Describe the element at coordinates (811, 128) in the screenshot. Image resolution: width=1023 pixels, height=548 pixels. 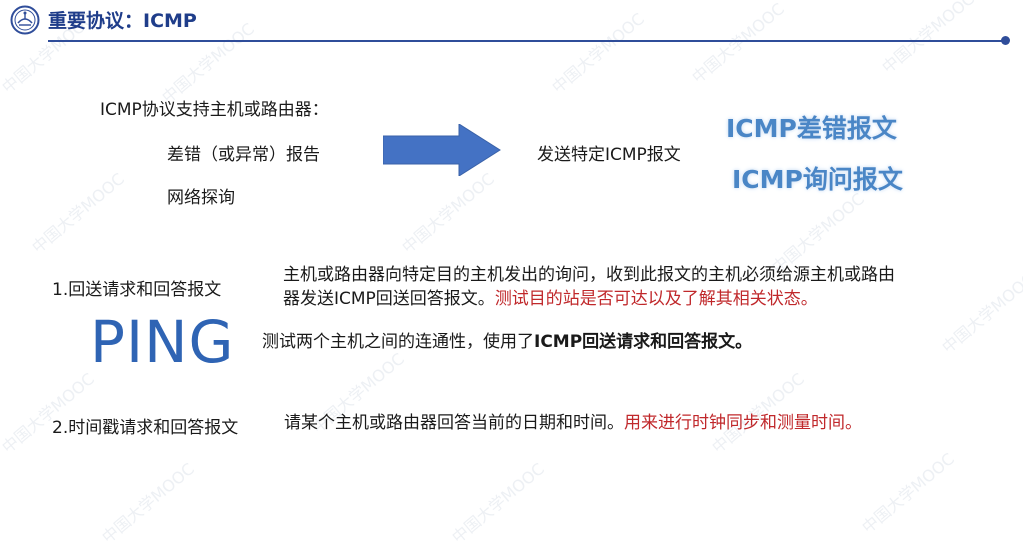
I see `icmp-error-message-label: ICMP差错报文` at that location.